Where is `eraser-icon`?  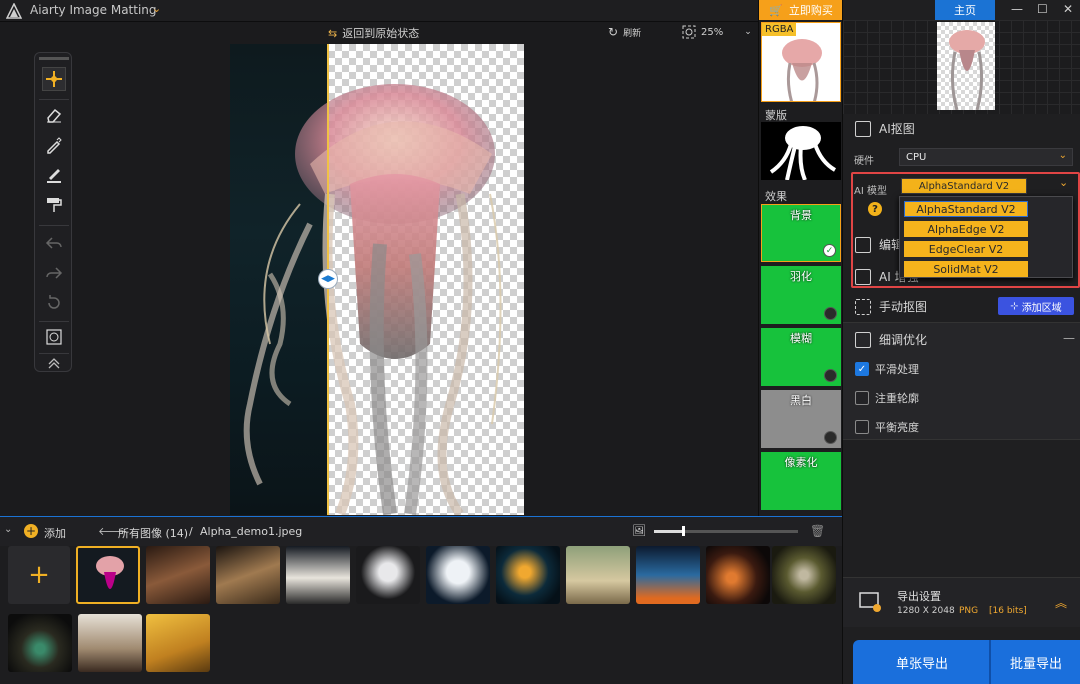
eraser-icon is located at coordinates (54, 115).